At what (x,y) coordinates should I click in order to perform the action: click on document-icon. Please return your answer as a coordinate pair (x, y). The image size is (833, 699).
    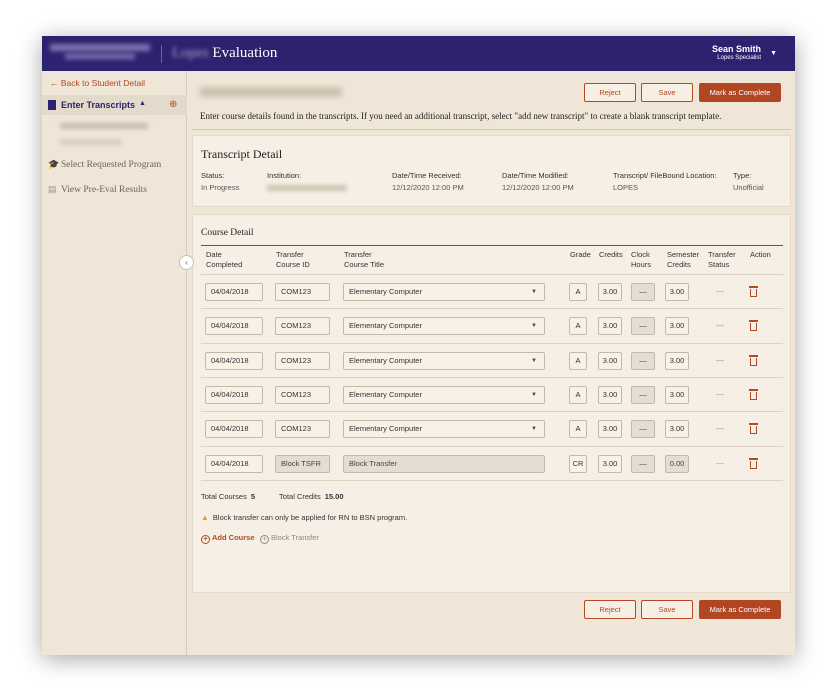
    Looking at the image, I should click on (52, 105).